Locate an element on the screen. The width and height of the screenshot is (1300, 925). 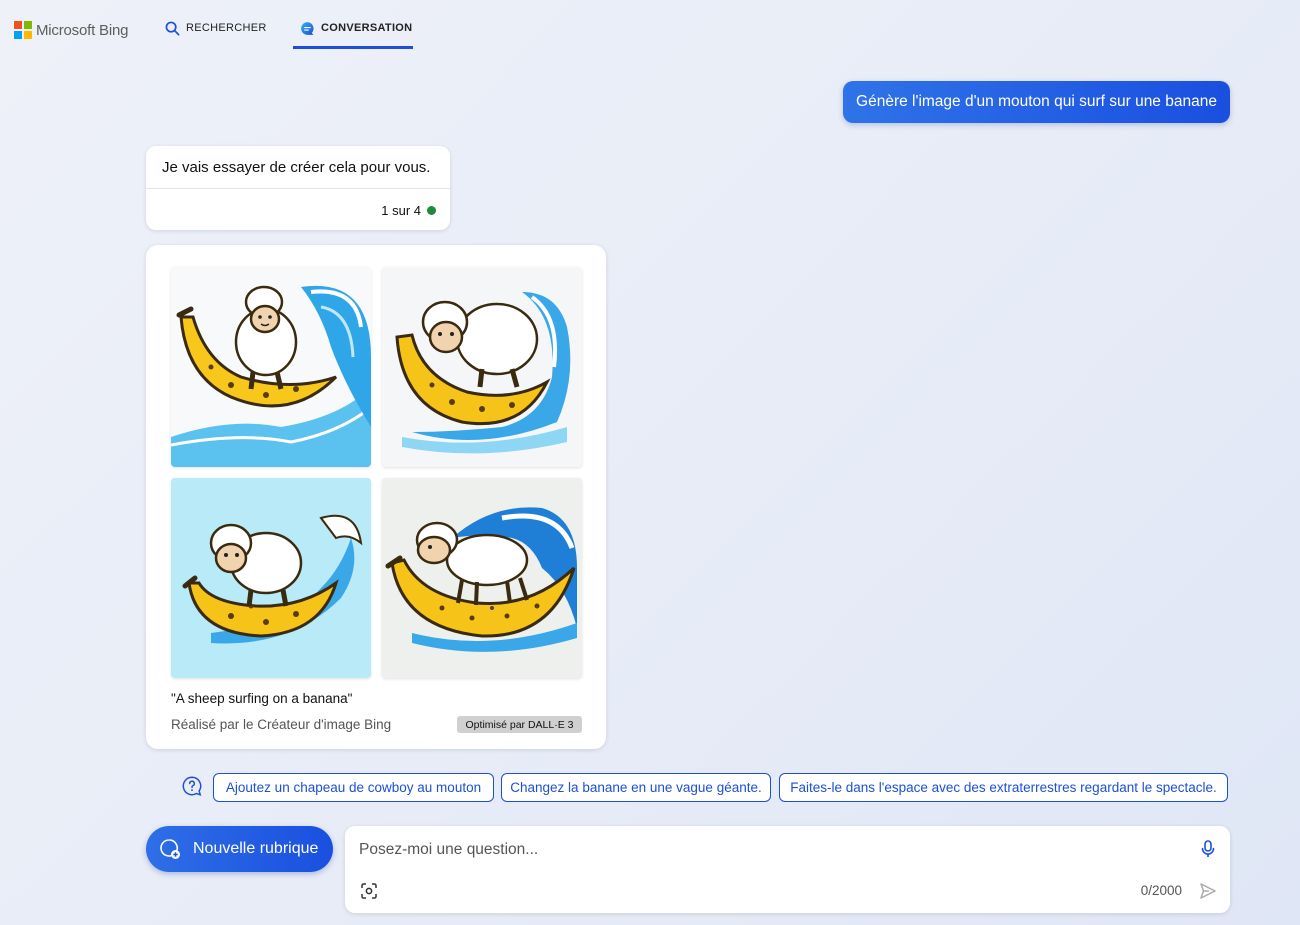
status-dot-icon is located at coordinates (431, 210).